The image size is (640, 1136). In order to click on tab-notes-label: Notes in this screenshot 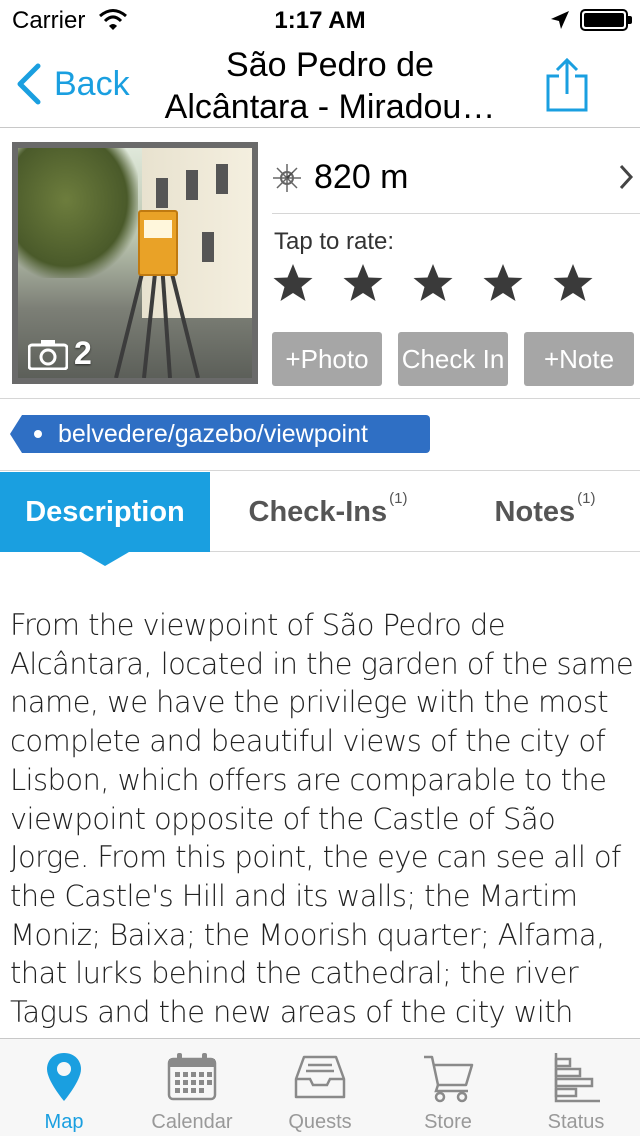, I will do `click(535, 511)`.